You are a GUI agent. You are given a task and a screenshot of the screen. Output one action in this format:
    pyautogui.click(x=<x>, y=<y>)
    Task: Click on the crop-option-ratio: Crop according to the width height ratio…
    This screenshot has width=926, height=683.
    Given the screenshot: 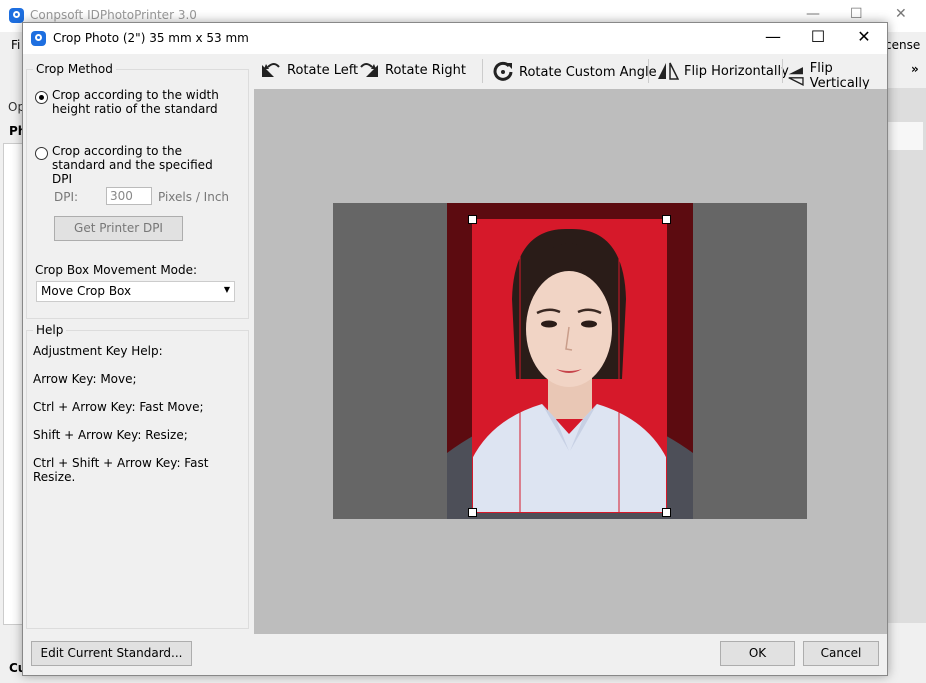 What is the action you would take?
    pyautogui.click(x=135, y=102)
    